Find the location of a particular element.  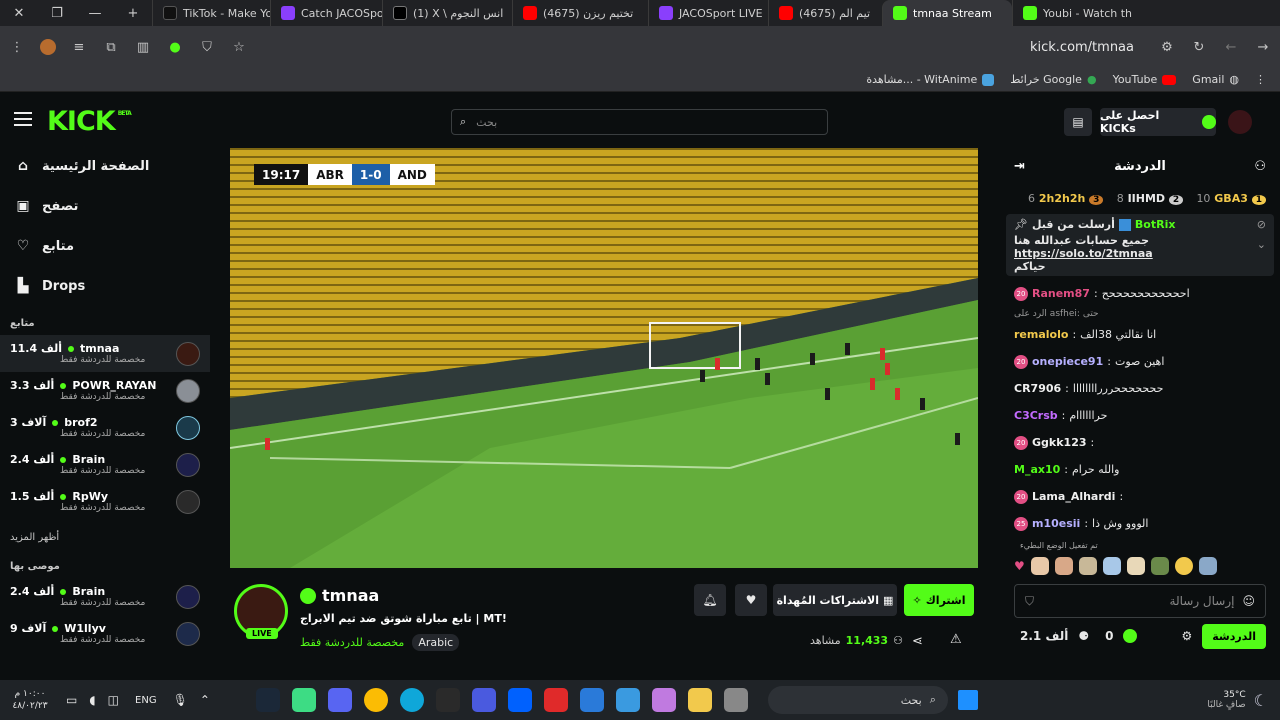

category-link: مخصصة للدردشة فقط is located at coordinates (352, 642).